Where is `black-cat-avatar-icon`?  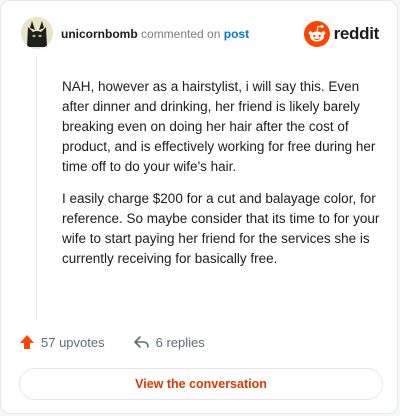
black-cat-avatar-icon is located at coordinates (37, 33).